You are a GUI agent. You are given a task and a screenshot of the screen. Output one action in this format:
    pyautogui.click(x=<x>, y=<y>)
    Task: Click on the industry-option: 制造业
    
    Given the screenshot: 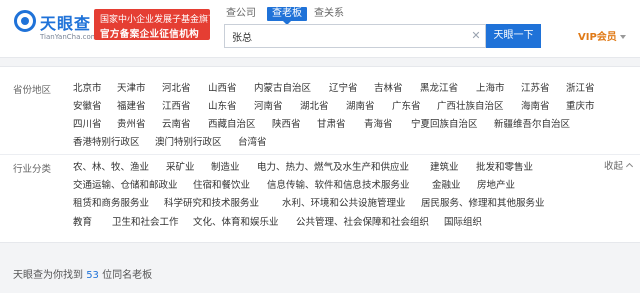 What is the action you would take?
    pyautogui.click(x=225, y=167)
    